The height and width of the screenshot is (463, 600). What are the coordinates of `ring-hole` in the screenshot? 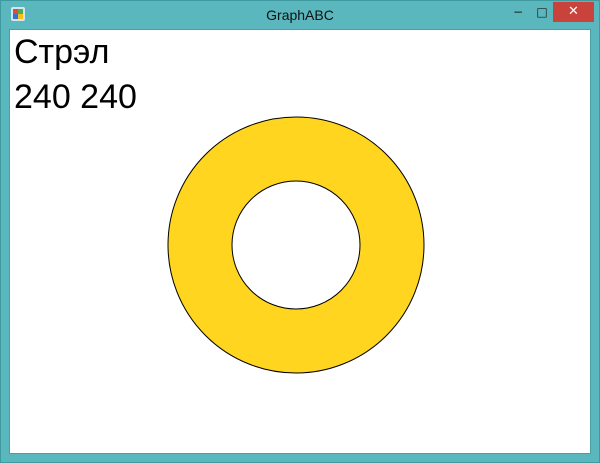 It's located at (296, 245).